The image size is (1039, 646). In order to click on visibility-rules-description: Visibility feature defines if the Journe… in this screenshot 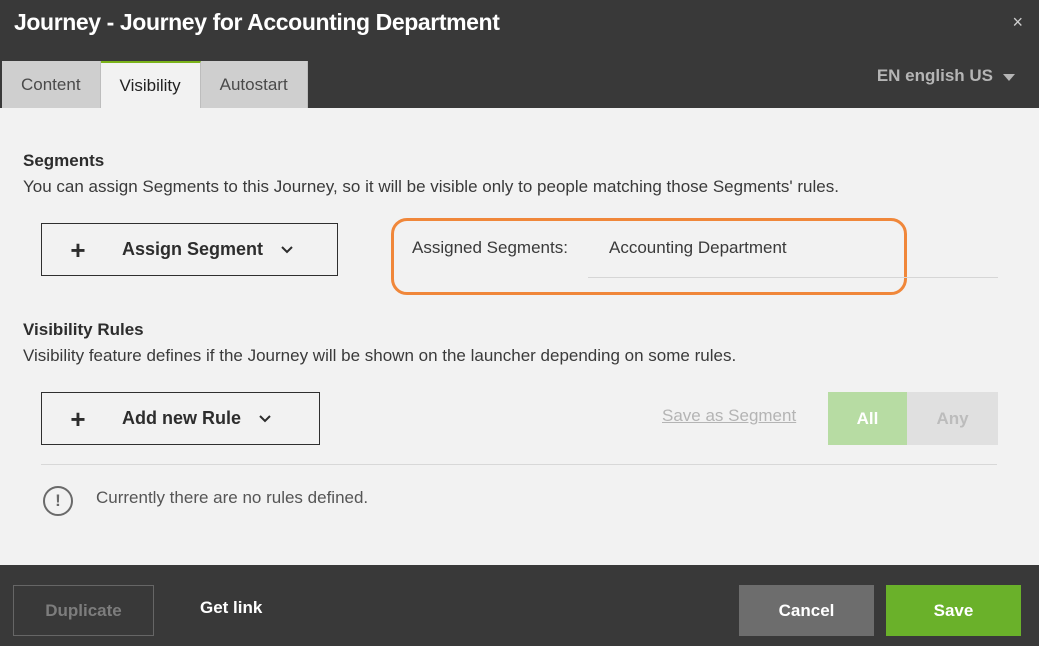, I will do `click(380, 355)`.